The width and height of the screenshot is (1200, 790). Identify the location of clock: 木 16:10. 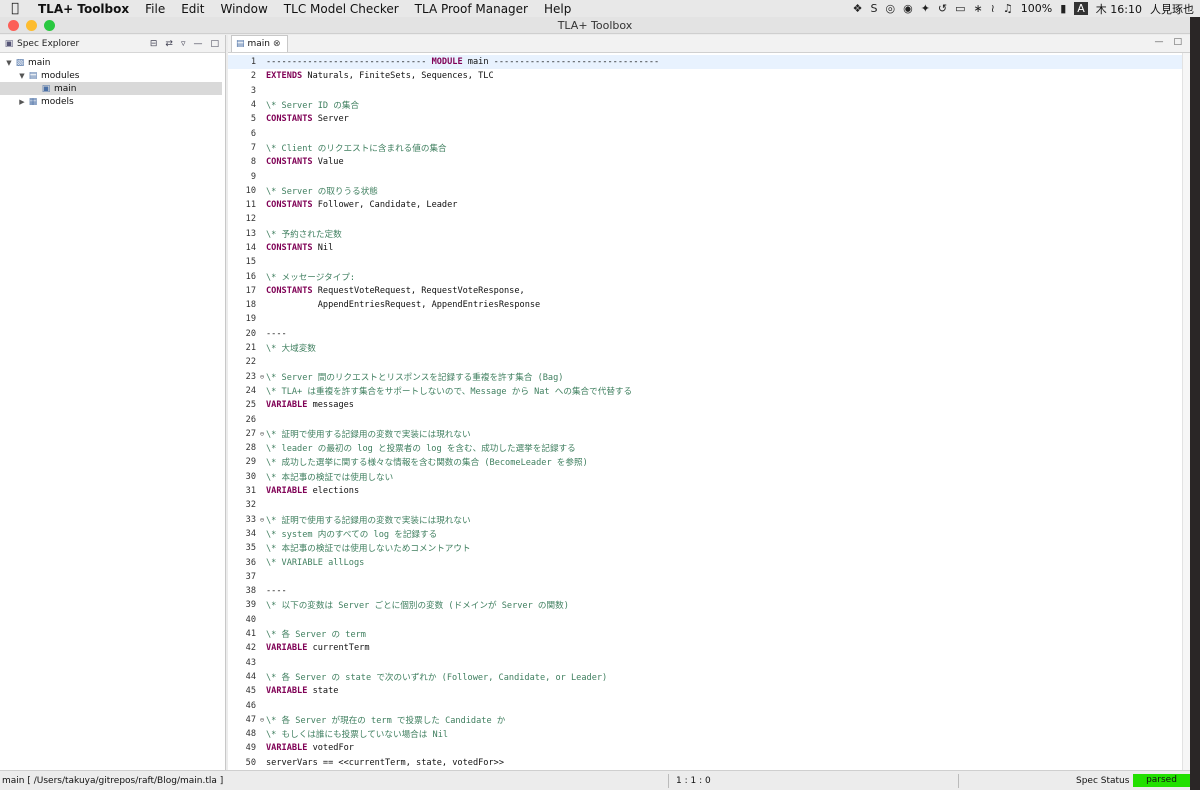
(1119, 9).